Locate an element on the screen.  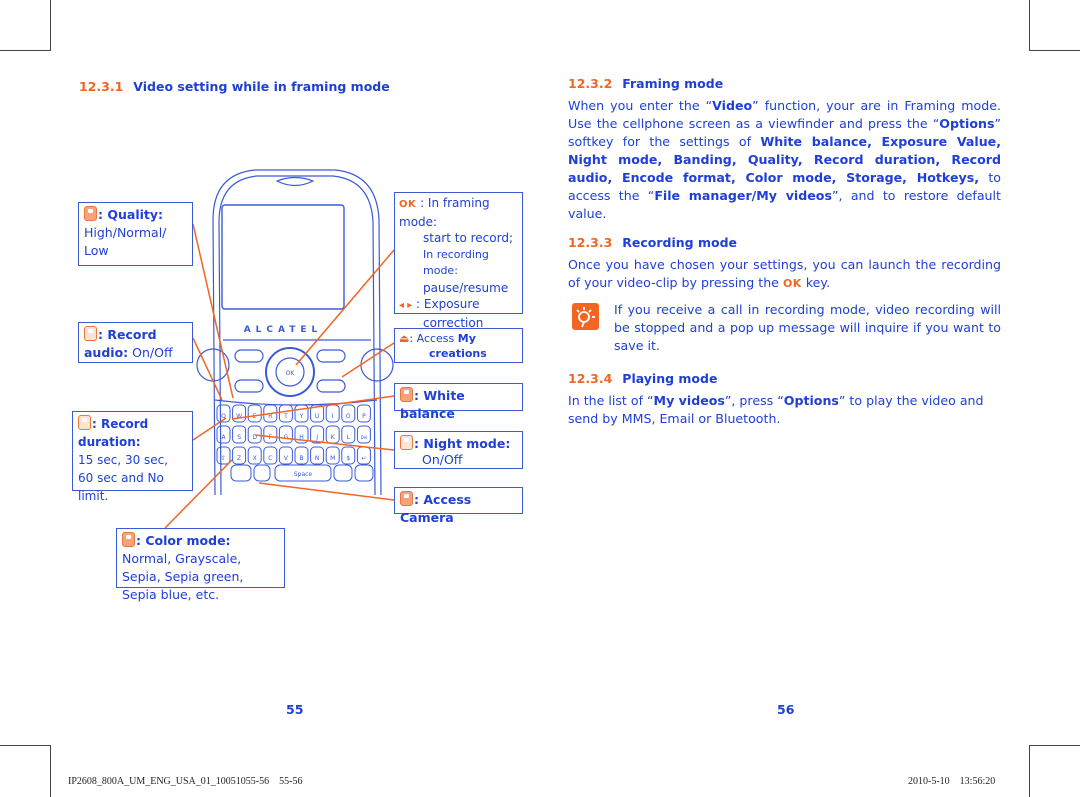
callout-text: pause/resume is located at coordinates (466, 287).